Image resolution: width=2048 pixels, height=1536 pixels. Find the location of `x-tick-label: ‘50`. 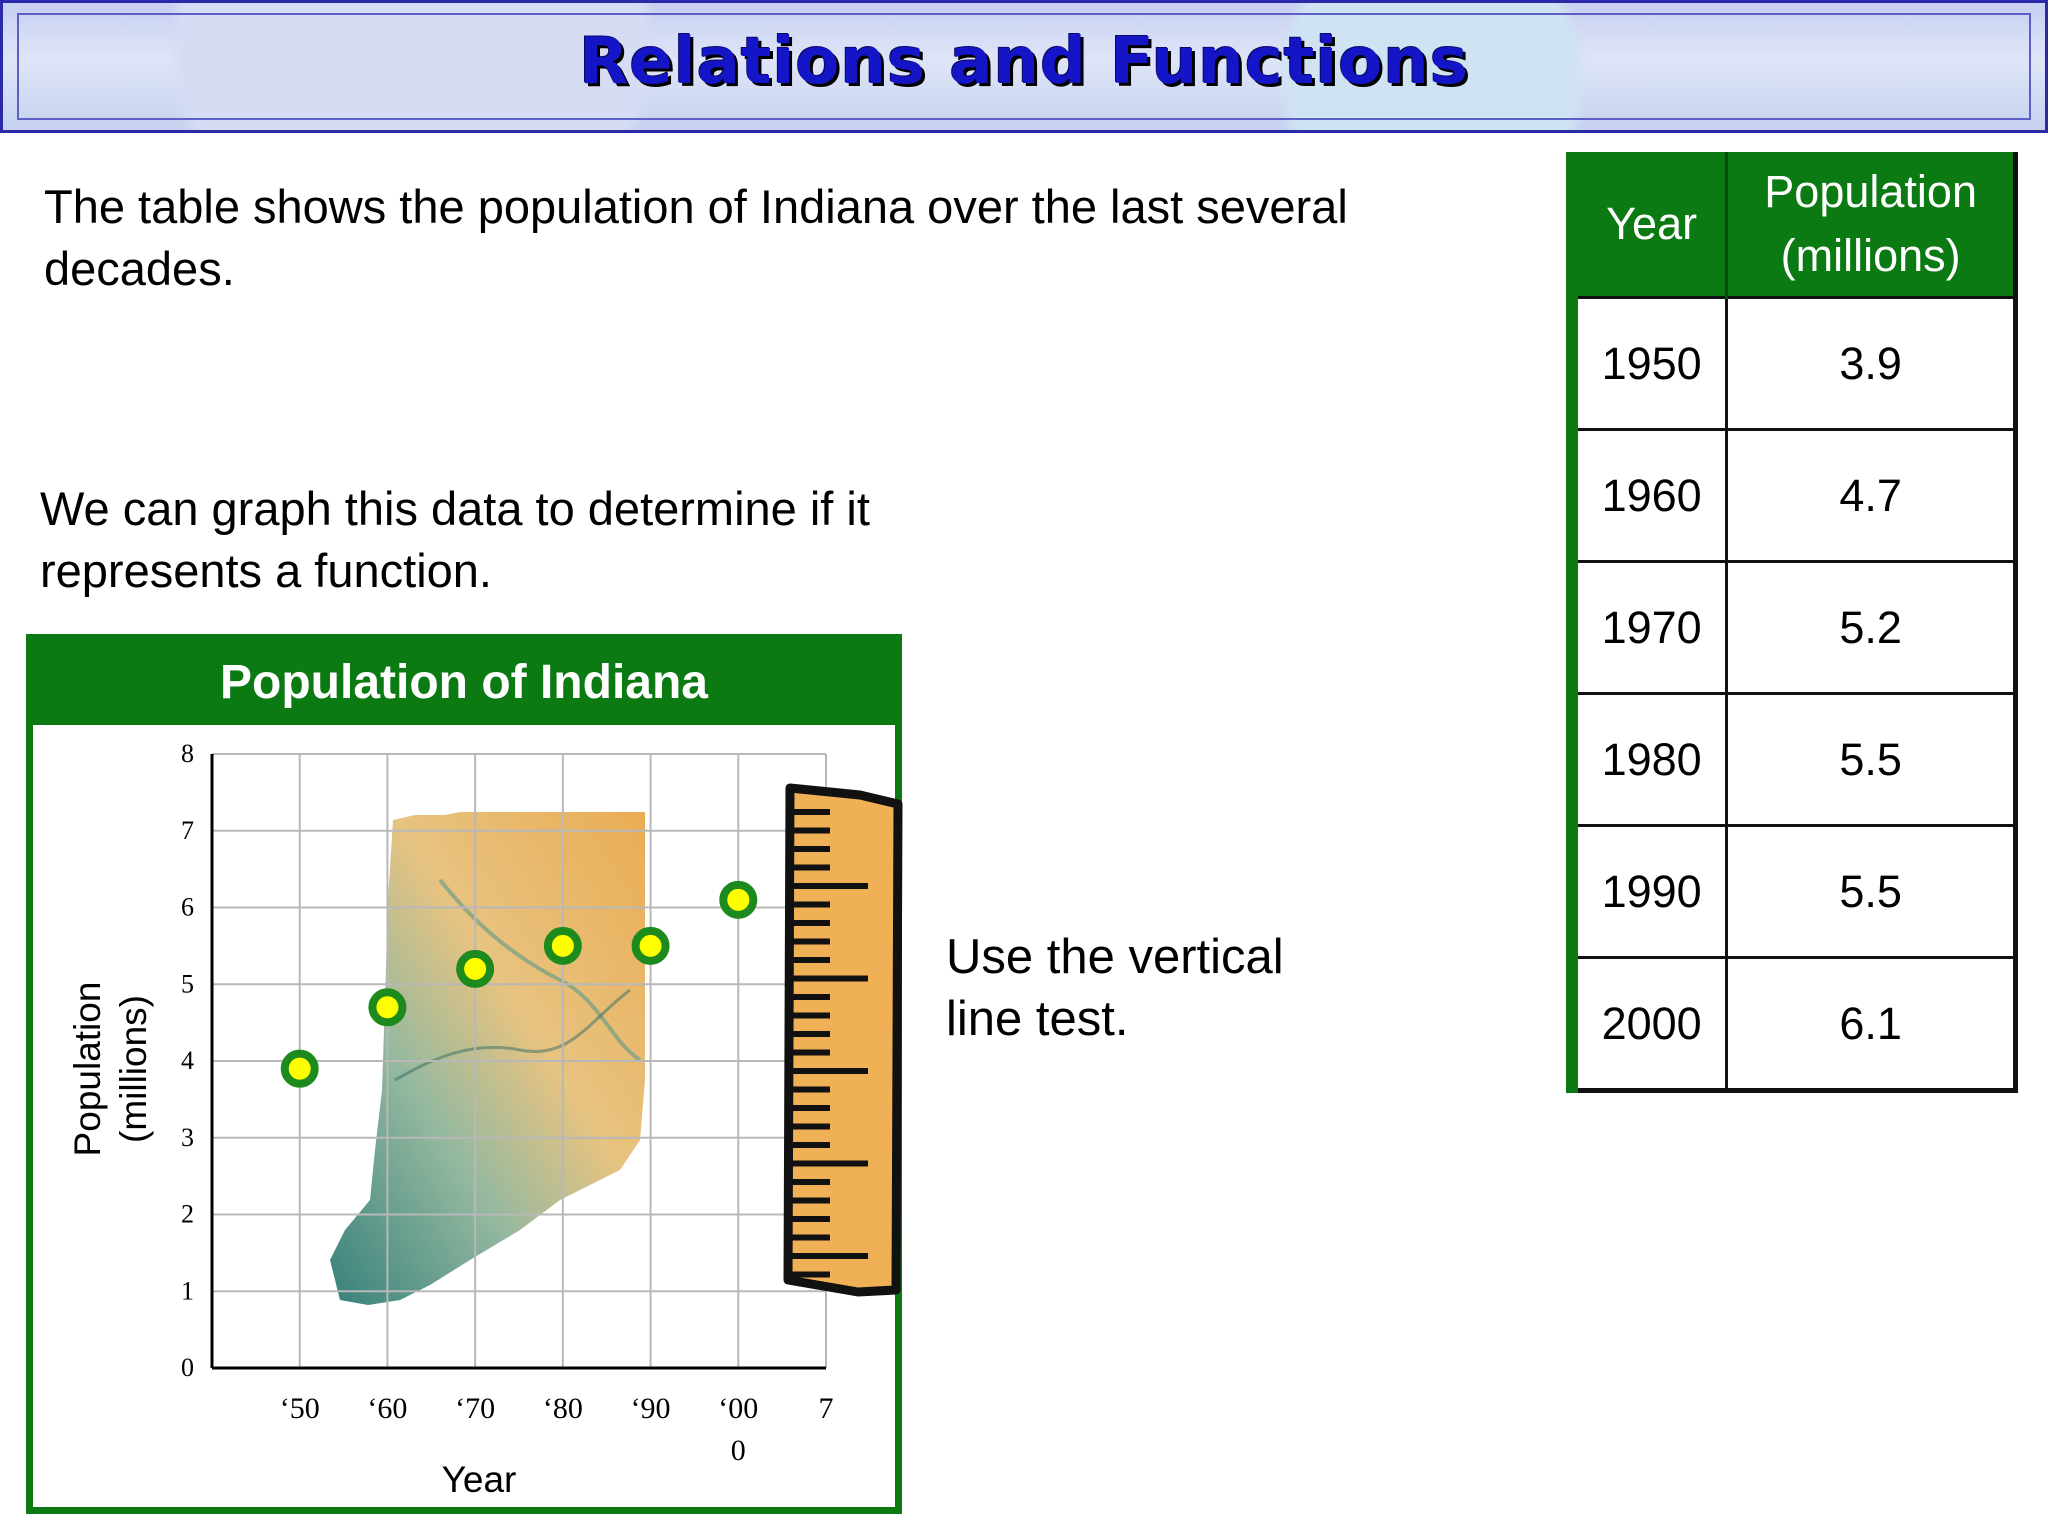

x-tick-label: ‘50 is located at coordinates (300, 1408).